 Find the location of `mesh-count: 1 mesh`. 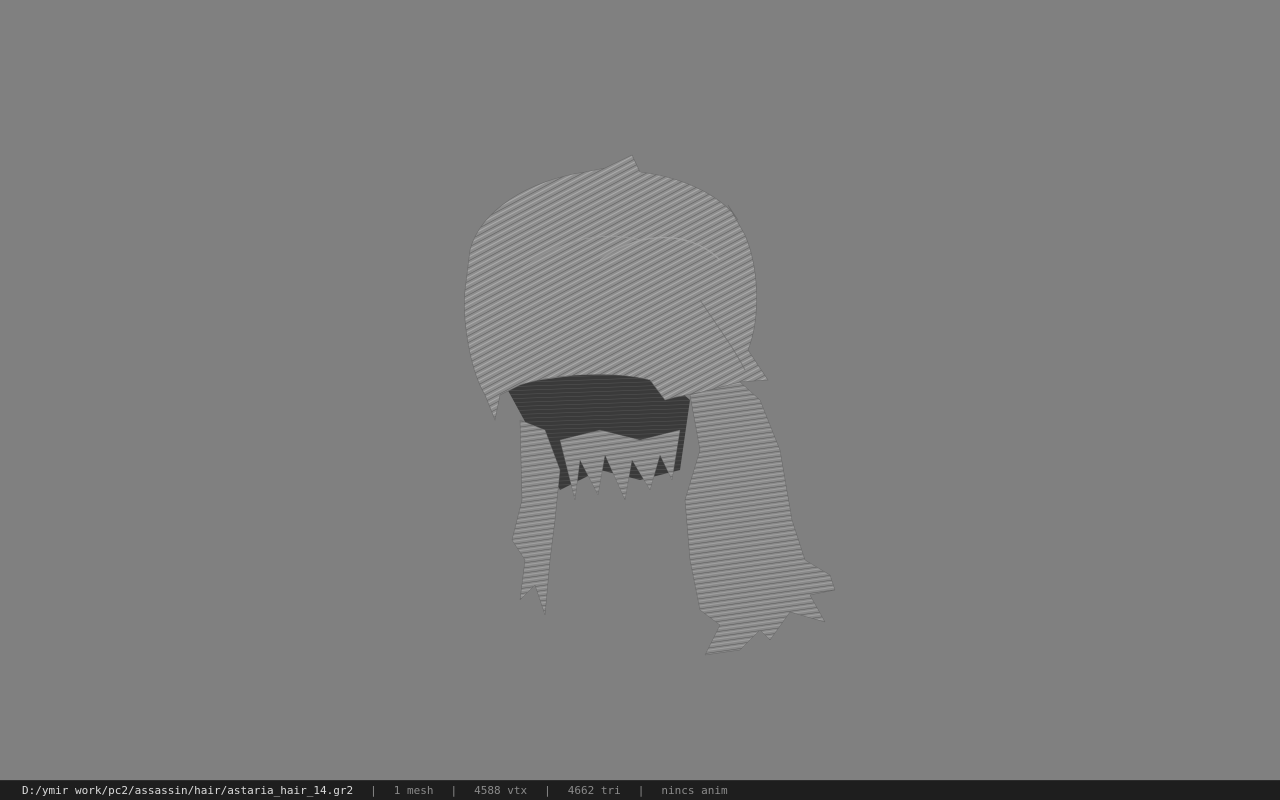

mesh-count: 1 mesh is located at coordinates (413, 790).